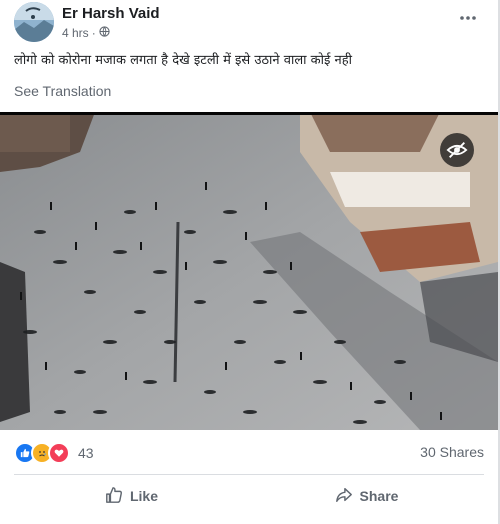 The image size is (500, 524). I want to click on eye-slash-icon, so click(457, 150).